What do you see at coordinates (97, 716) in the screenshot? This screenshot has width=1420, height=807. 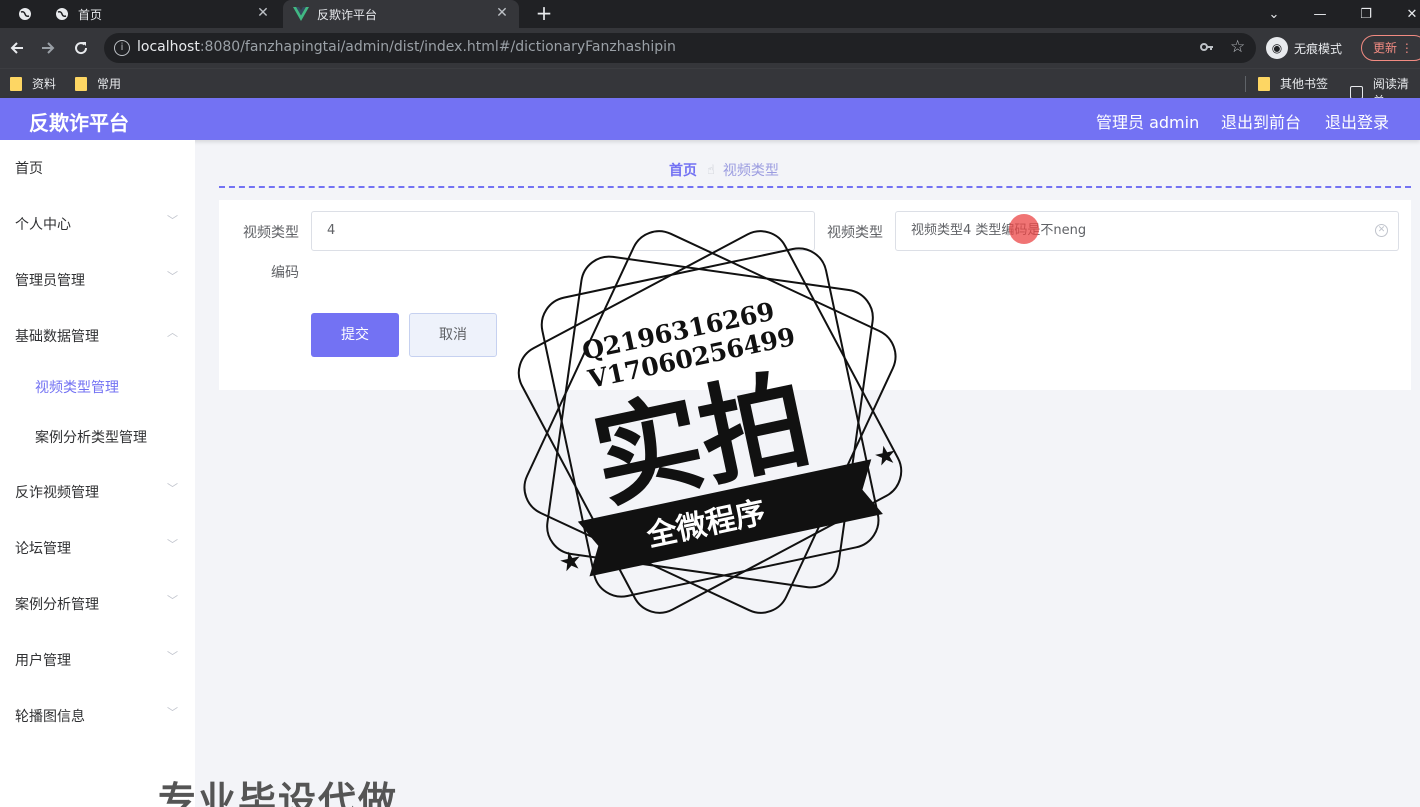 I see `sidebar-item-carousel: 轮播图信息 ﹀` at bounding box center [97, 716].